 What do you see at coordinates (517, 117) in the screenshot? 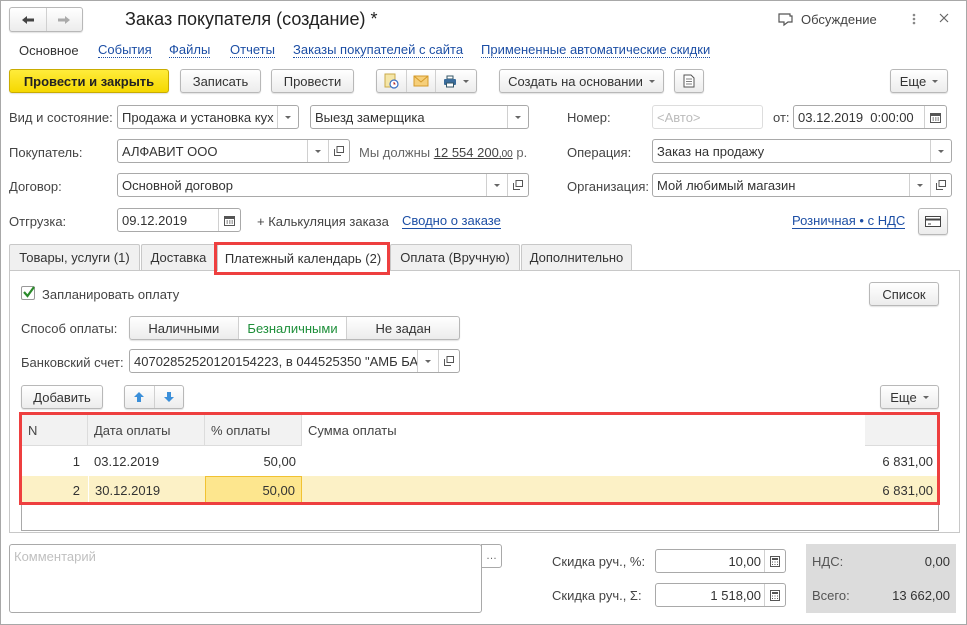
I see `state-dropdown-button` at bounding box center [517, 117].